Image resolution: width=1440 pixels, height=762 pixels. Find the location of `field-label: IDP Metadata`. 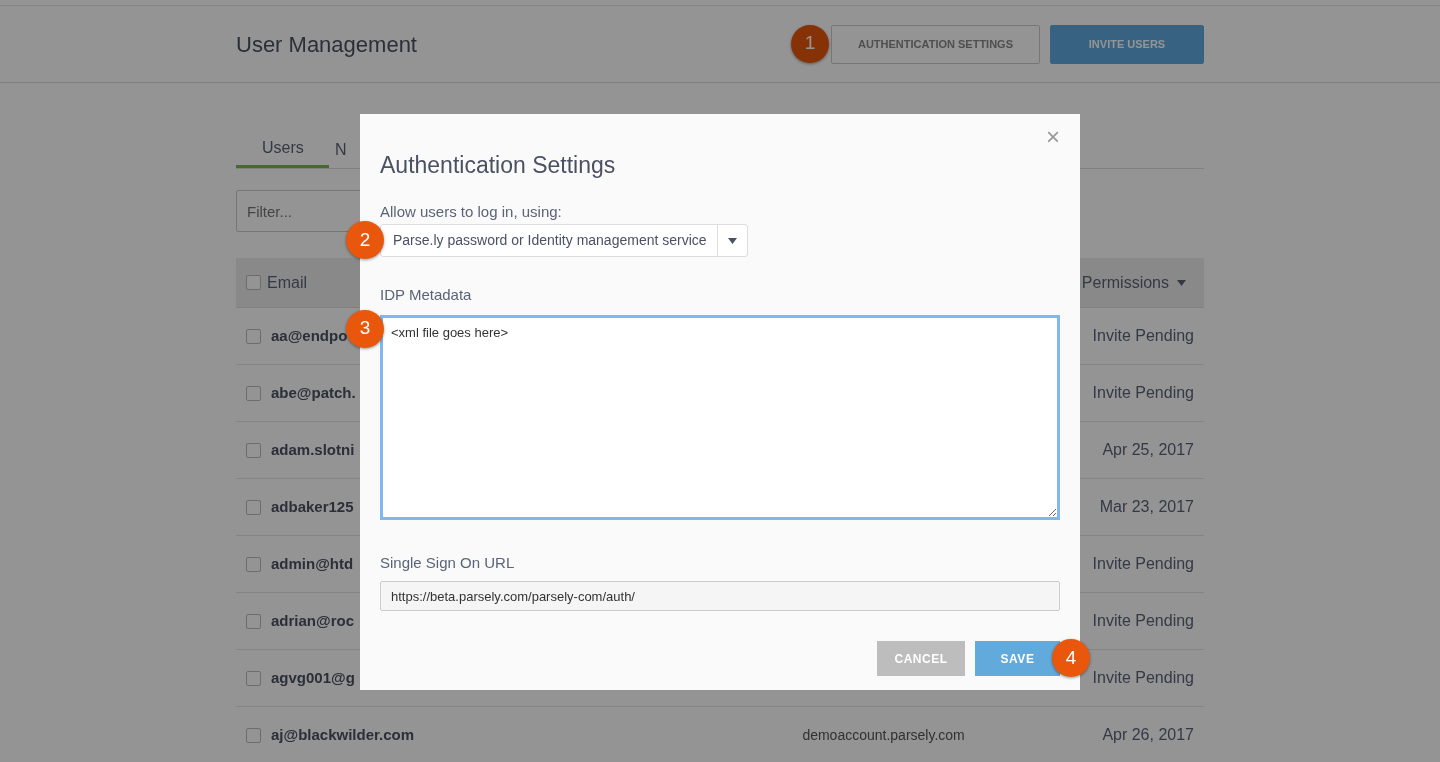

field-label: IDP Metadata is located at coordinates (426, 295).